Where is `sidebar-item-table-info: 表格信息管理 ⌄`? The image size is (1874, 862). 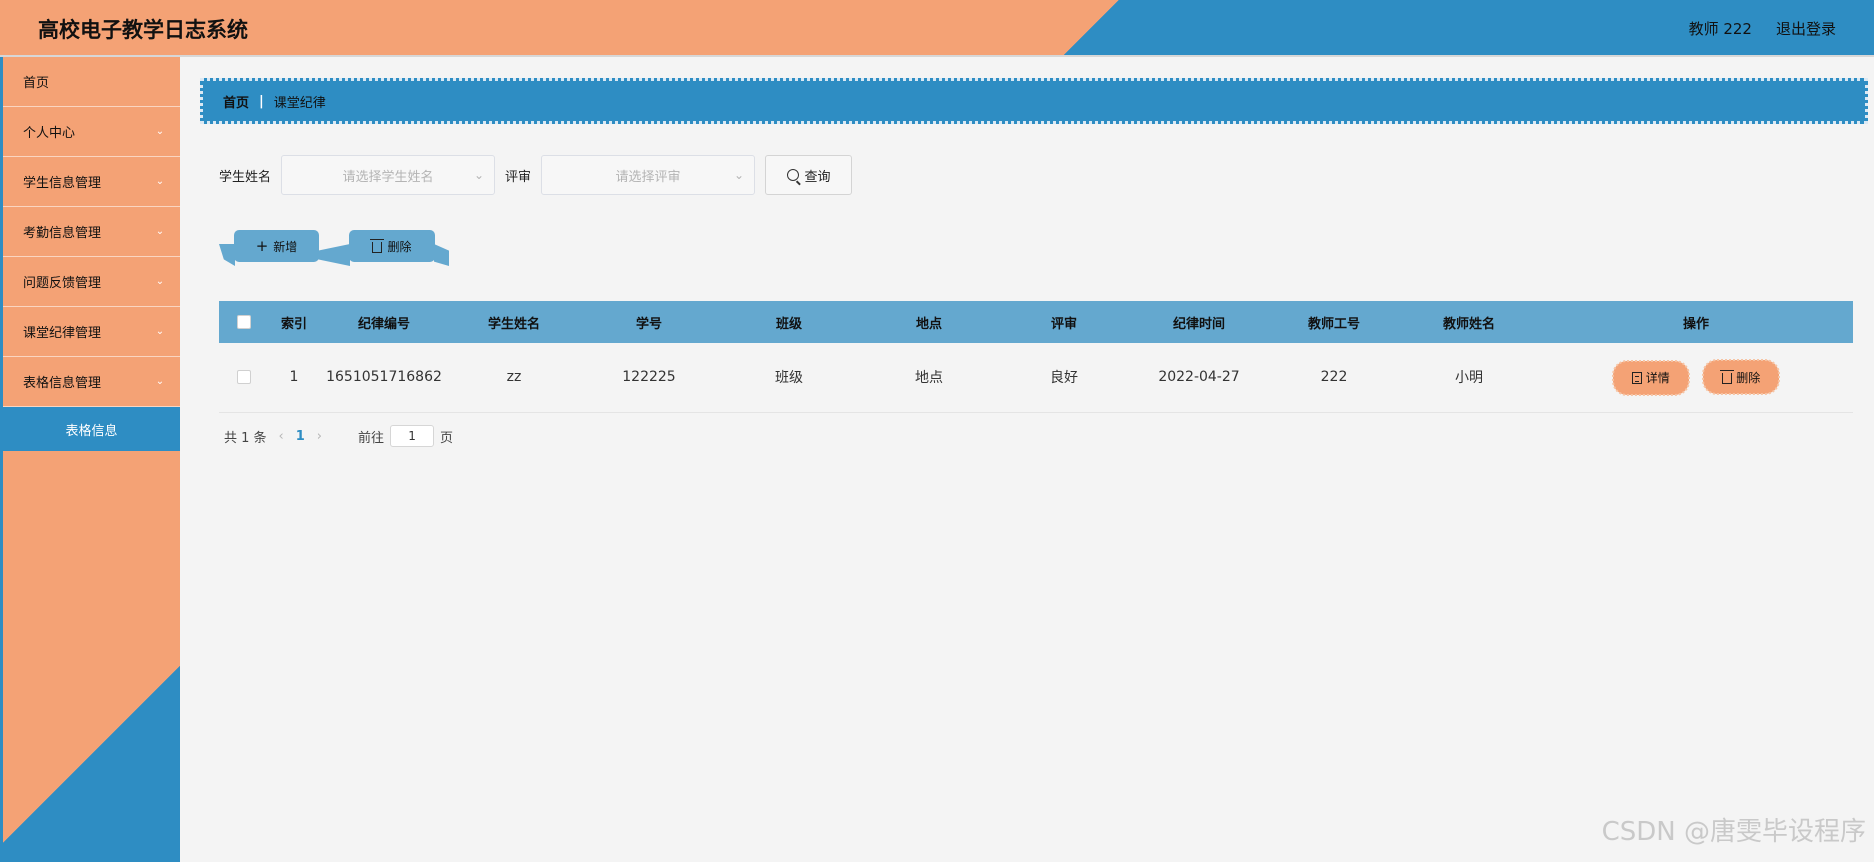
sidebar-item-table-info: 表格信息管理 ⌄ is located at coordinates (91, 382).